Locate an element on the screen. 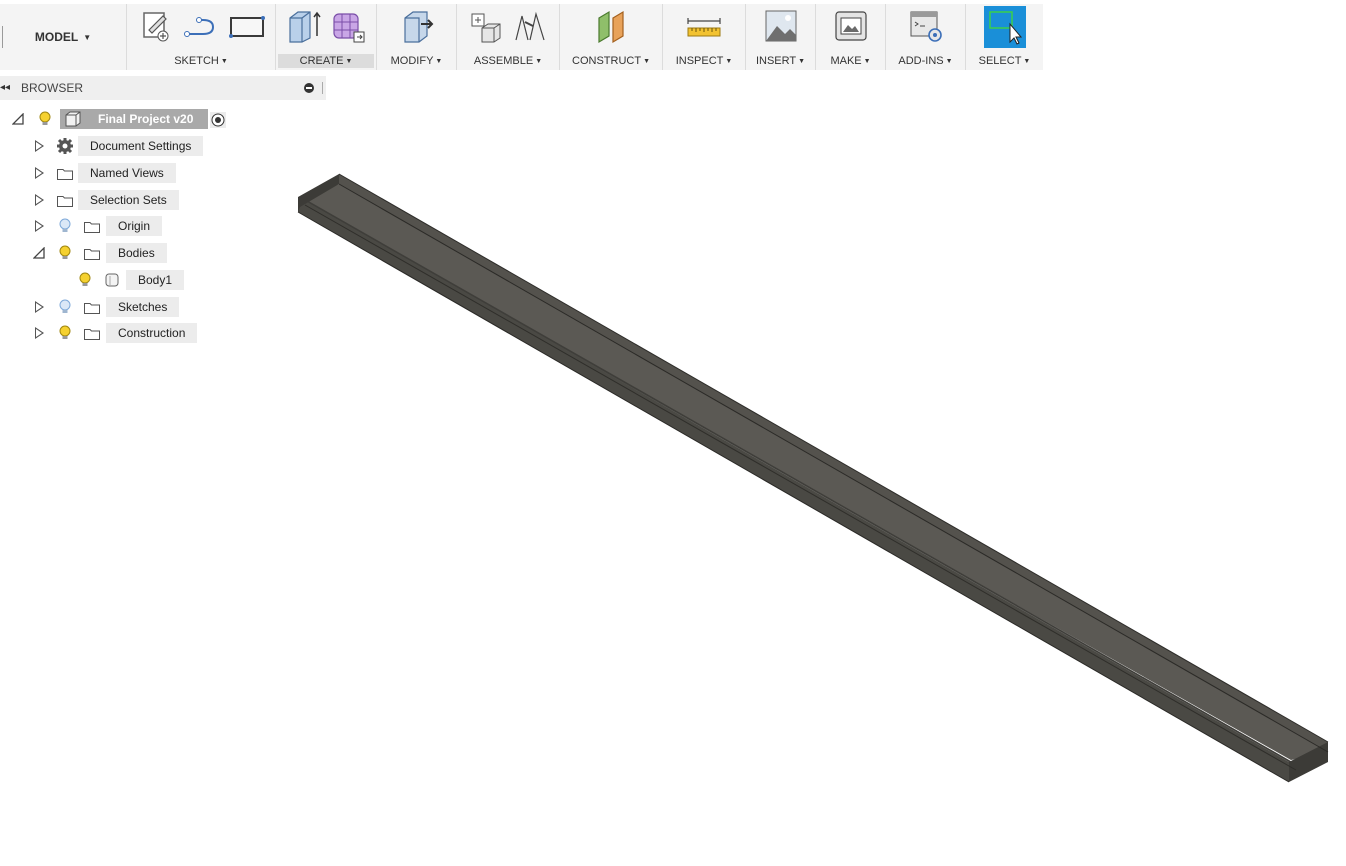  browser-item-sketches: Sketches is located at coordinates (132, 307).